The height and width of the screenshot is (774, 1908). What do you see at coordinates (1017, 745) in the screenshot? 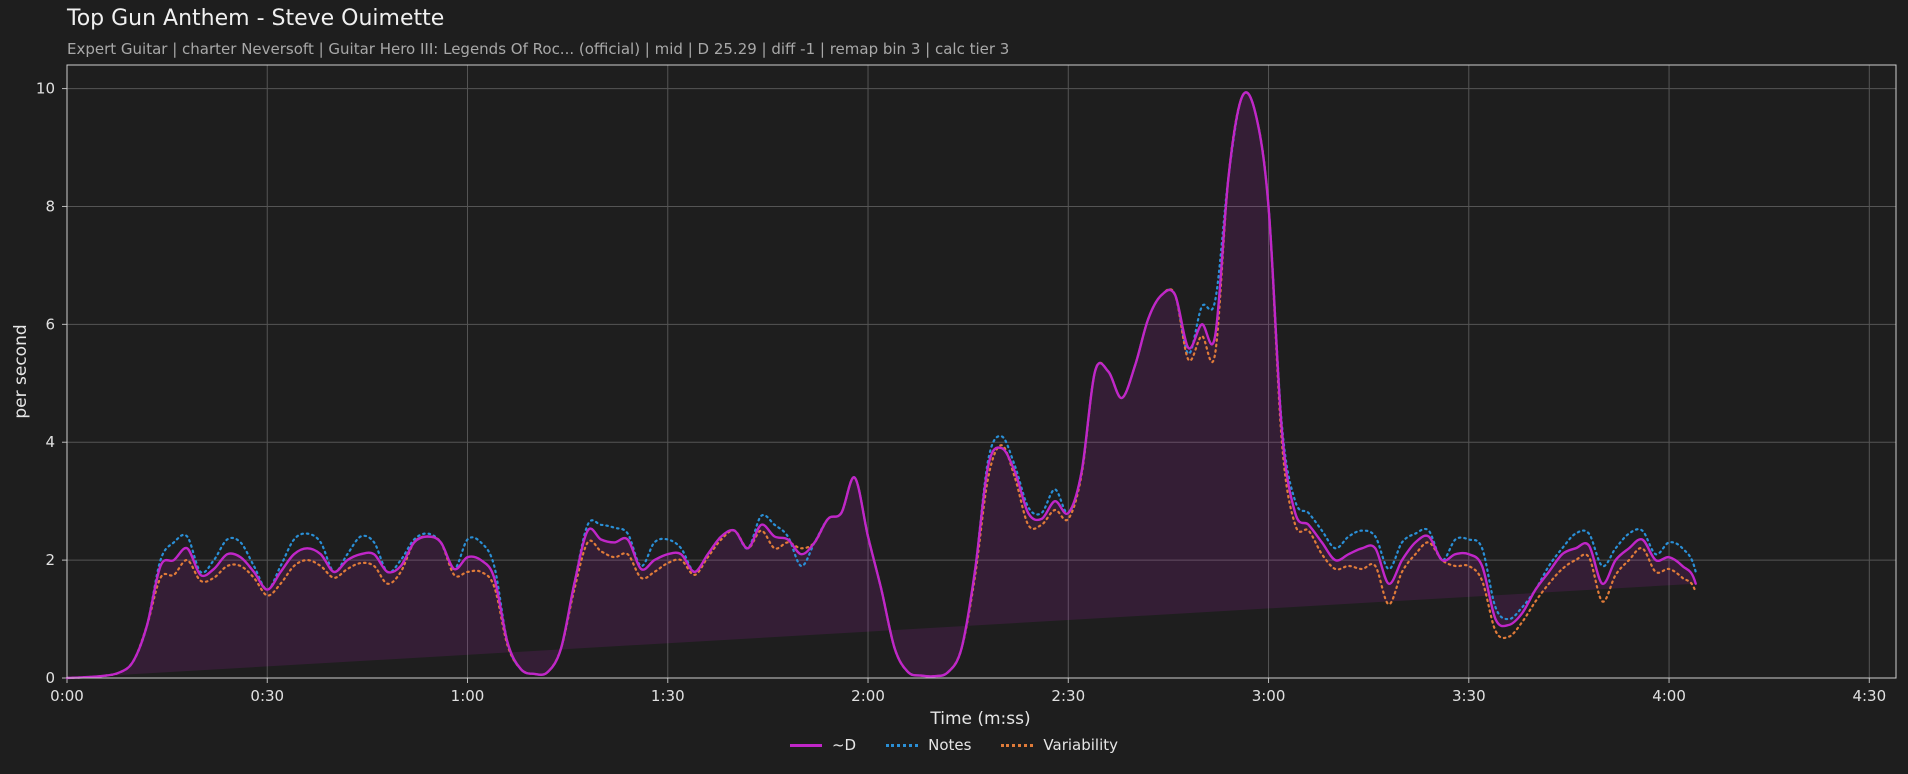
I see `legend-swatch-variability` at bounding box center [1017, 745].